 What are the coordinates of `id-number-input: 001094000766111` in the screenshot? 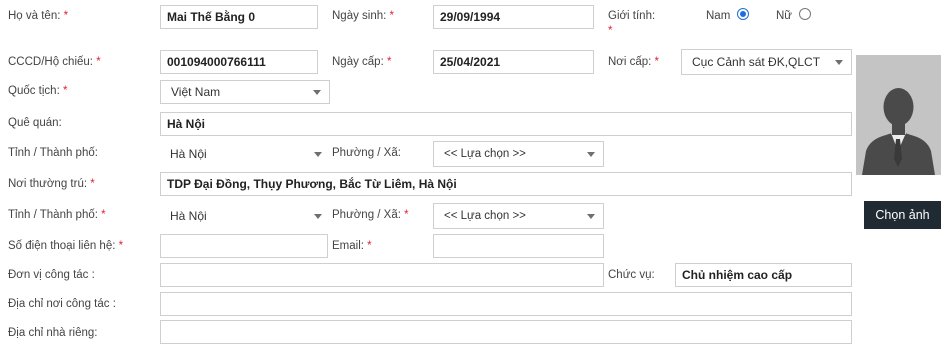 It's located at (239, 62).